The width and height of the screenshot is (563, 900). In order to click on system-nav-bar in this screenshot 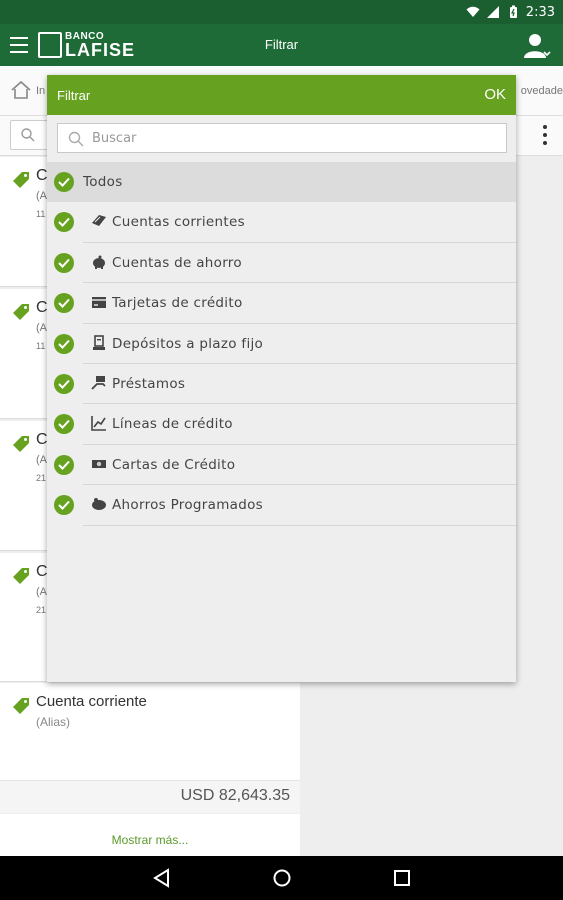, I will do `click(281, 878)`.